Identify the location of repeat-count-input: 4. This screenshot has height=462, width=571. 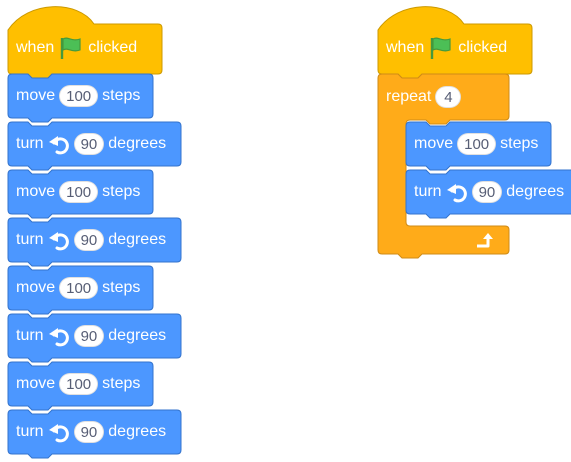
(448, 97).